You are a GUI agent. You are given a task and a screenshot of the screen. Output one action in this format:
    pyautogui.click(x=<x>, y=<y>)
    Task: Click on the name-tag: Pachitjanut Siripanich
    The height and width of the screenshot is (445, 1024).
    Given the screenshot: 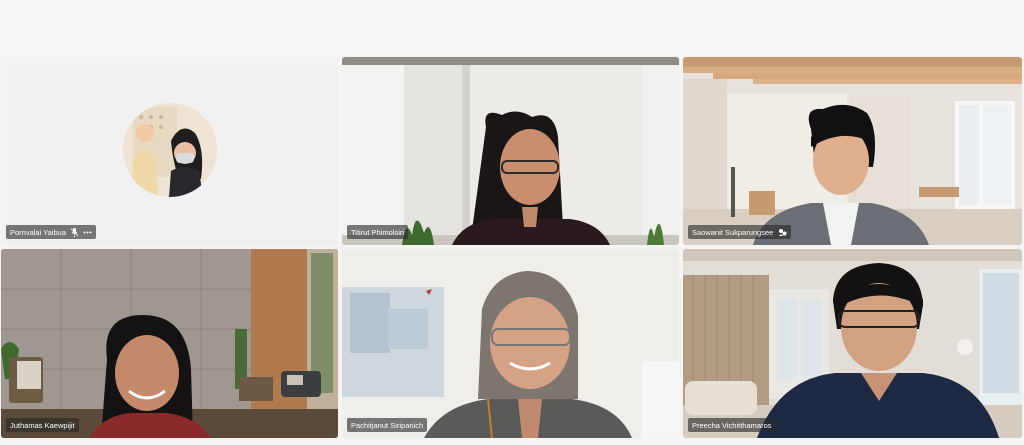 What is the action you would take?
    pyautogui.click(x=387, y=425)
    